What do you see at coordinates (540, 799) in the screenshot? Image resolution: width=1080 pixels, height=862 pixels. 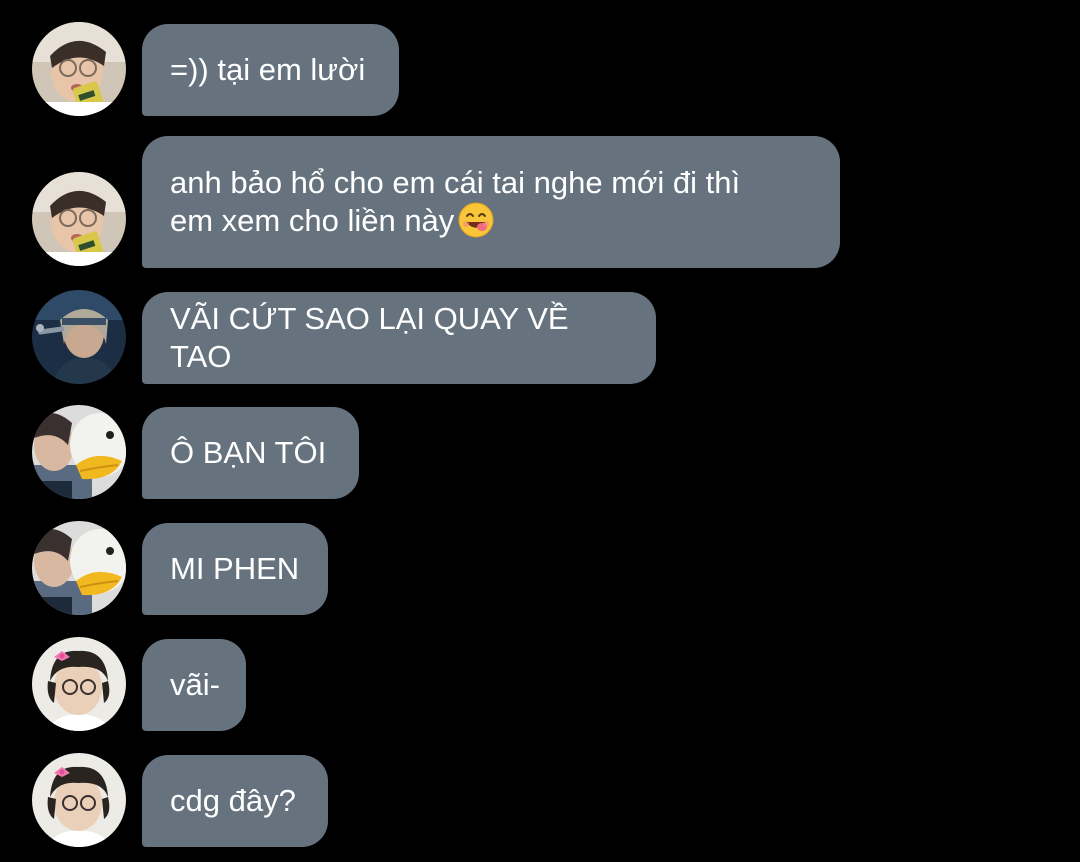 I see `message-row: cdg đây?` at bounding box center [540, 799].